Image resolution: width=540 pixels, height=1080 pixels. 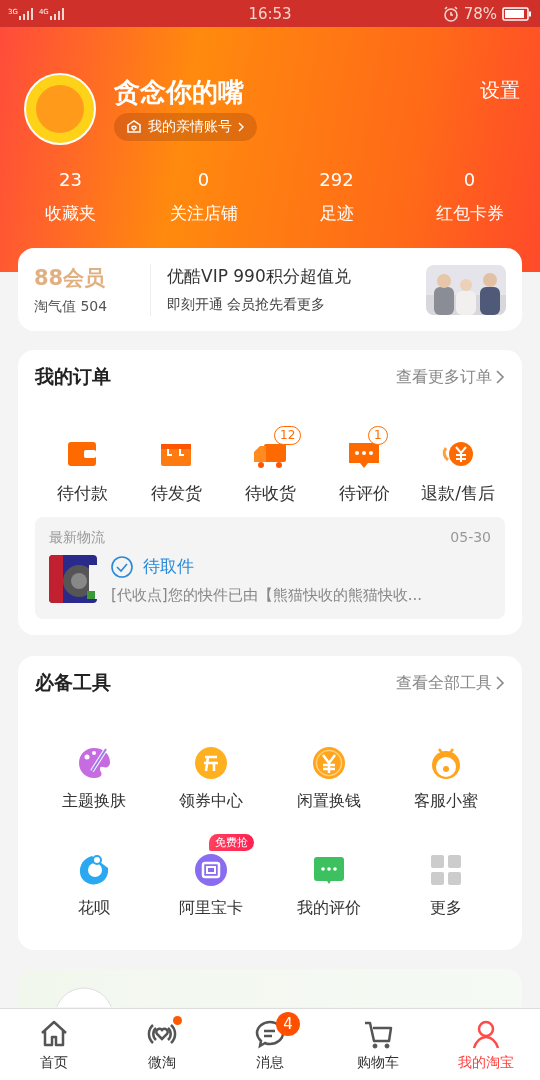 I want to click on tool-item: 更多, so click(x=446, y=885).